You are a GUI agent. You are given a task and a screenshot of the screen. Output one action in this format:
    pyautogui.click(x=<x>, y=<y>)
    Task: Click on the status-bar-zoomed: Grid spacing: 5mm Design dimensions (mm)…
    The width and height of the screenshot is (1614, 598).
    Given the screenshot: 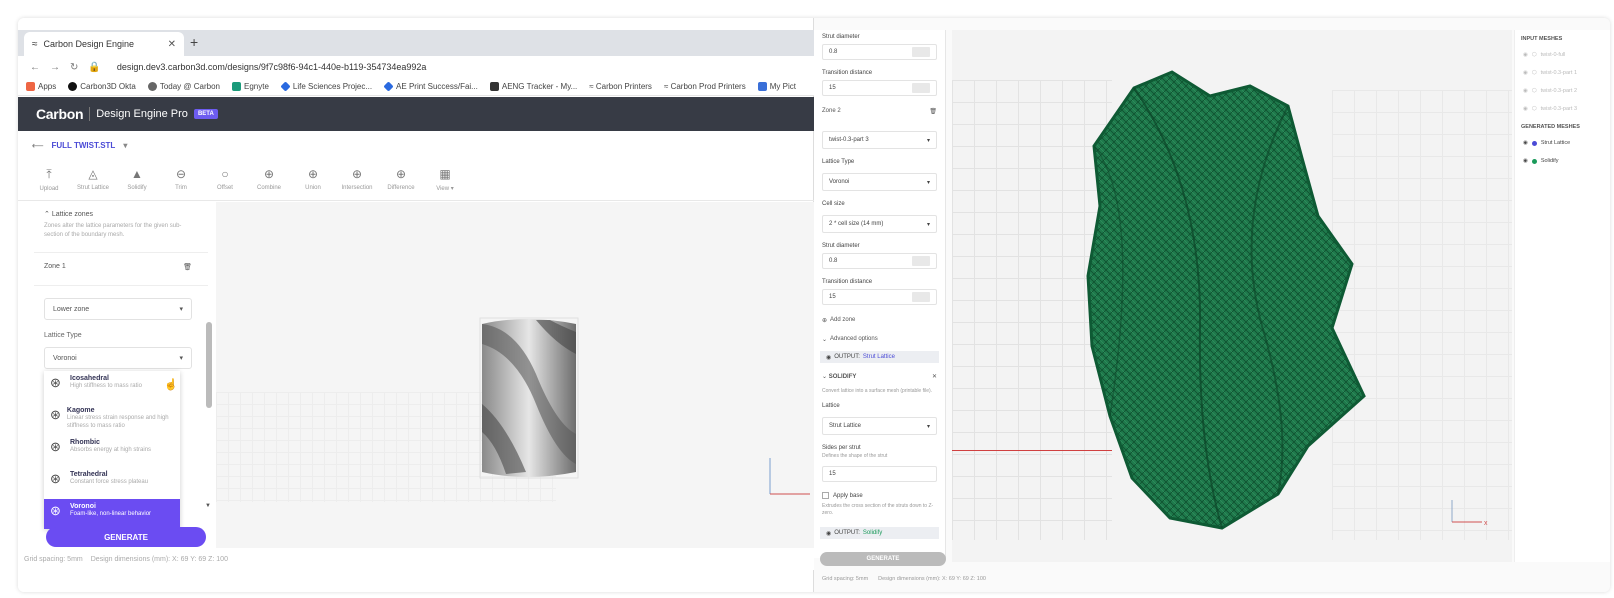 What is the action you would take?
    pyautogui.click(x=1212, y=579)
    